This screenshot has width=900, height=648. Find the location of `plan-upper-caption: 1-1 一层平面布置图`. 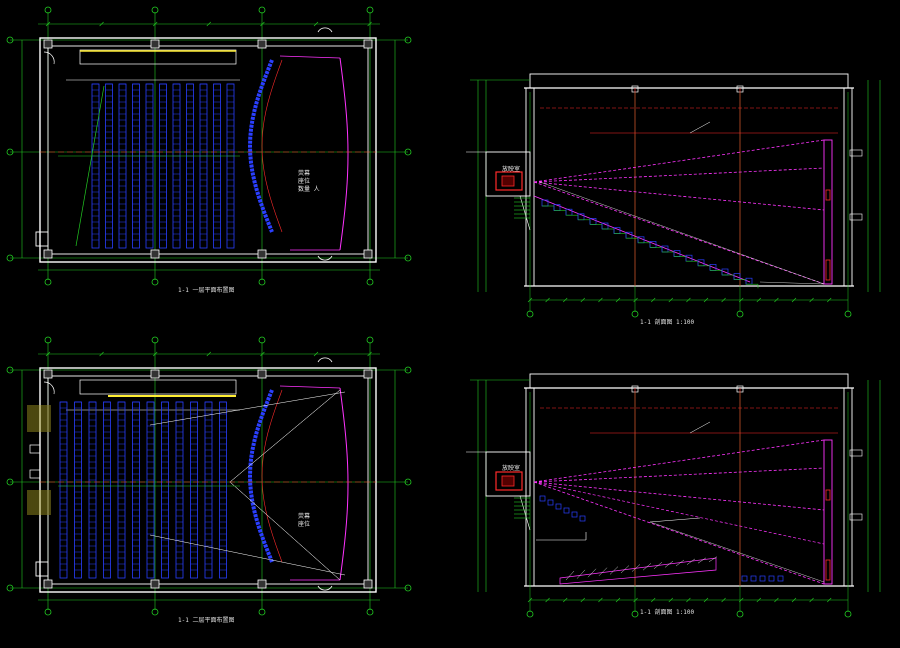

plan-upper-caption: 1-1 一层平面布置图 is located at coordinates (206, 290).